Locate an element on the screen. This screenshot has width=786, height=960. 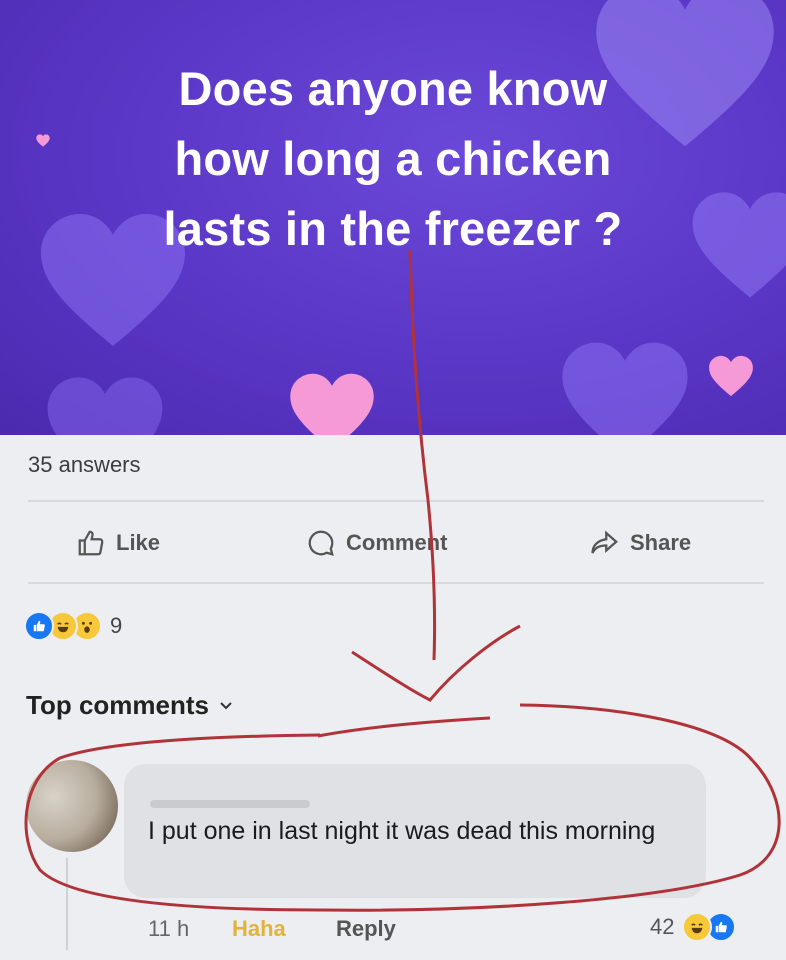
divider-bottom is located at coordinates (396, 583).